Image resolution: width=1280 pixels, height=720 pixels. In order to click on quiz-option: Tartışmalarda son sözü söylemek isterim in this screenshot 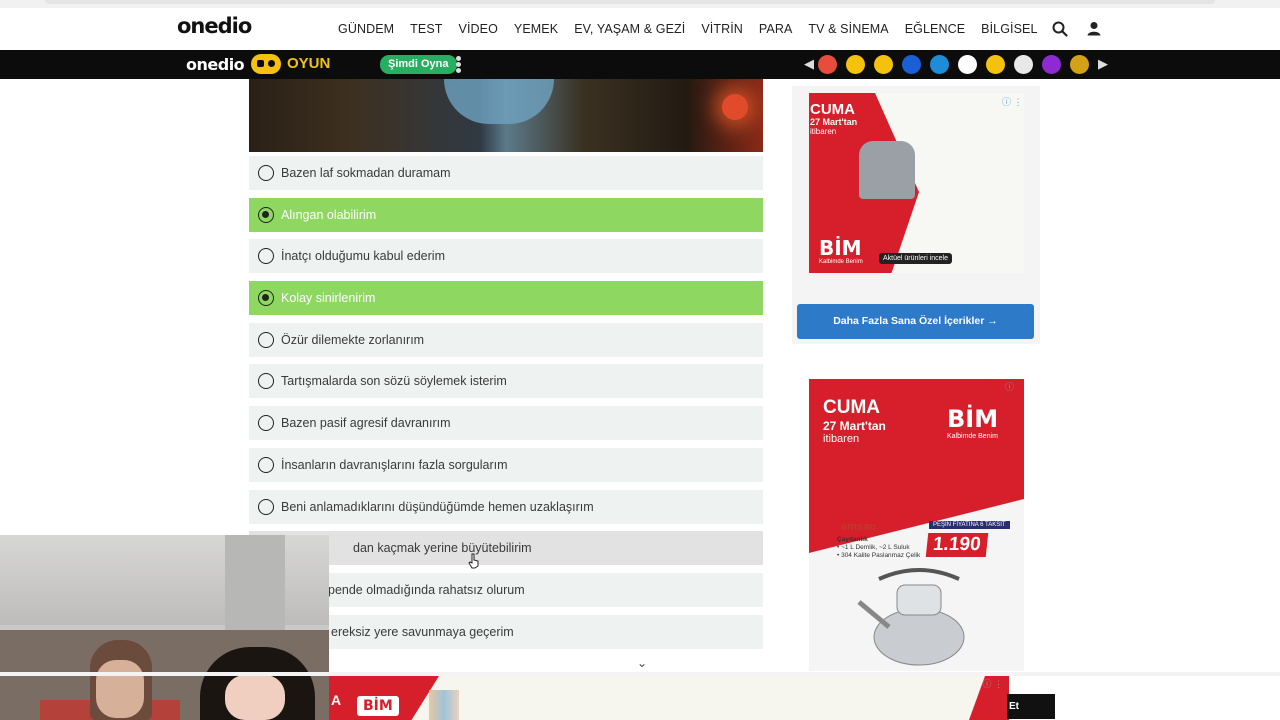, I will do `click(506, 381)`.